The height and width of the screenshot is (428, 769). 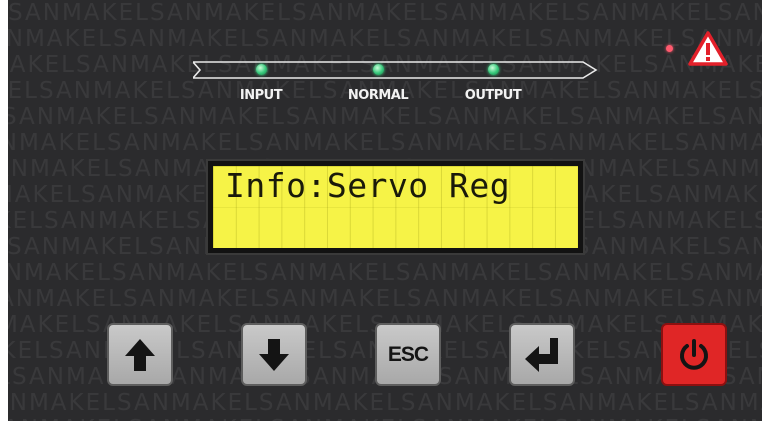 I want to click on up-button, so click(x=140, y=354).